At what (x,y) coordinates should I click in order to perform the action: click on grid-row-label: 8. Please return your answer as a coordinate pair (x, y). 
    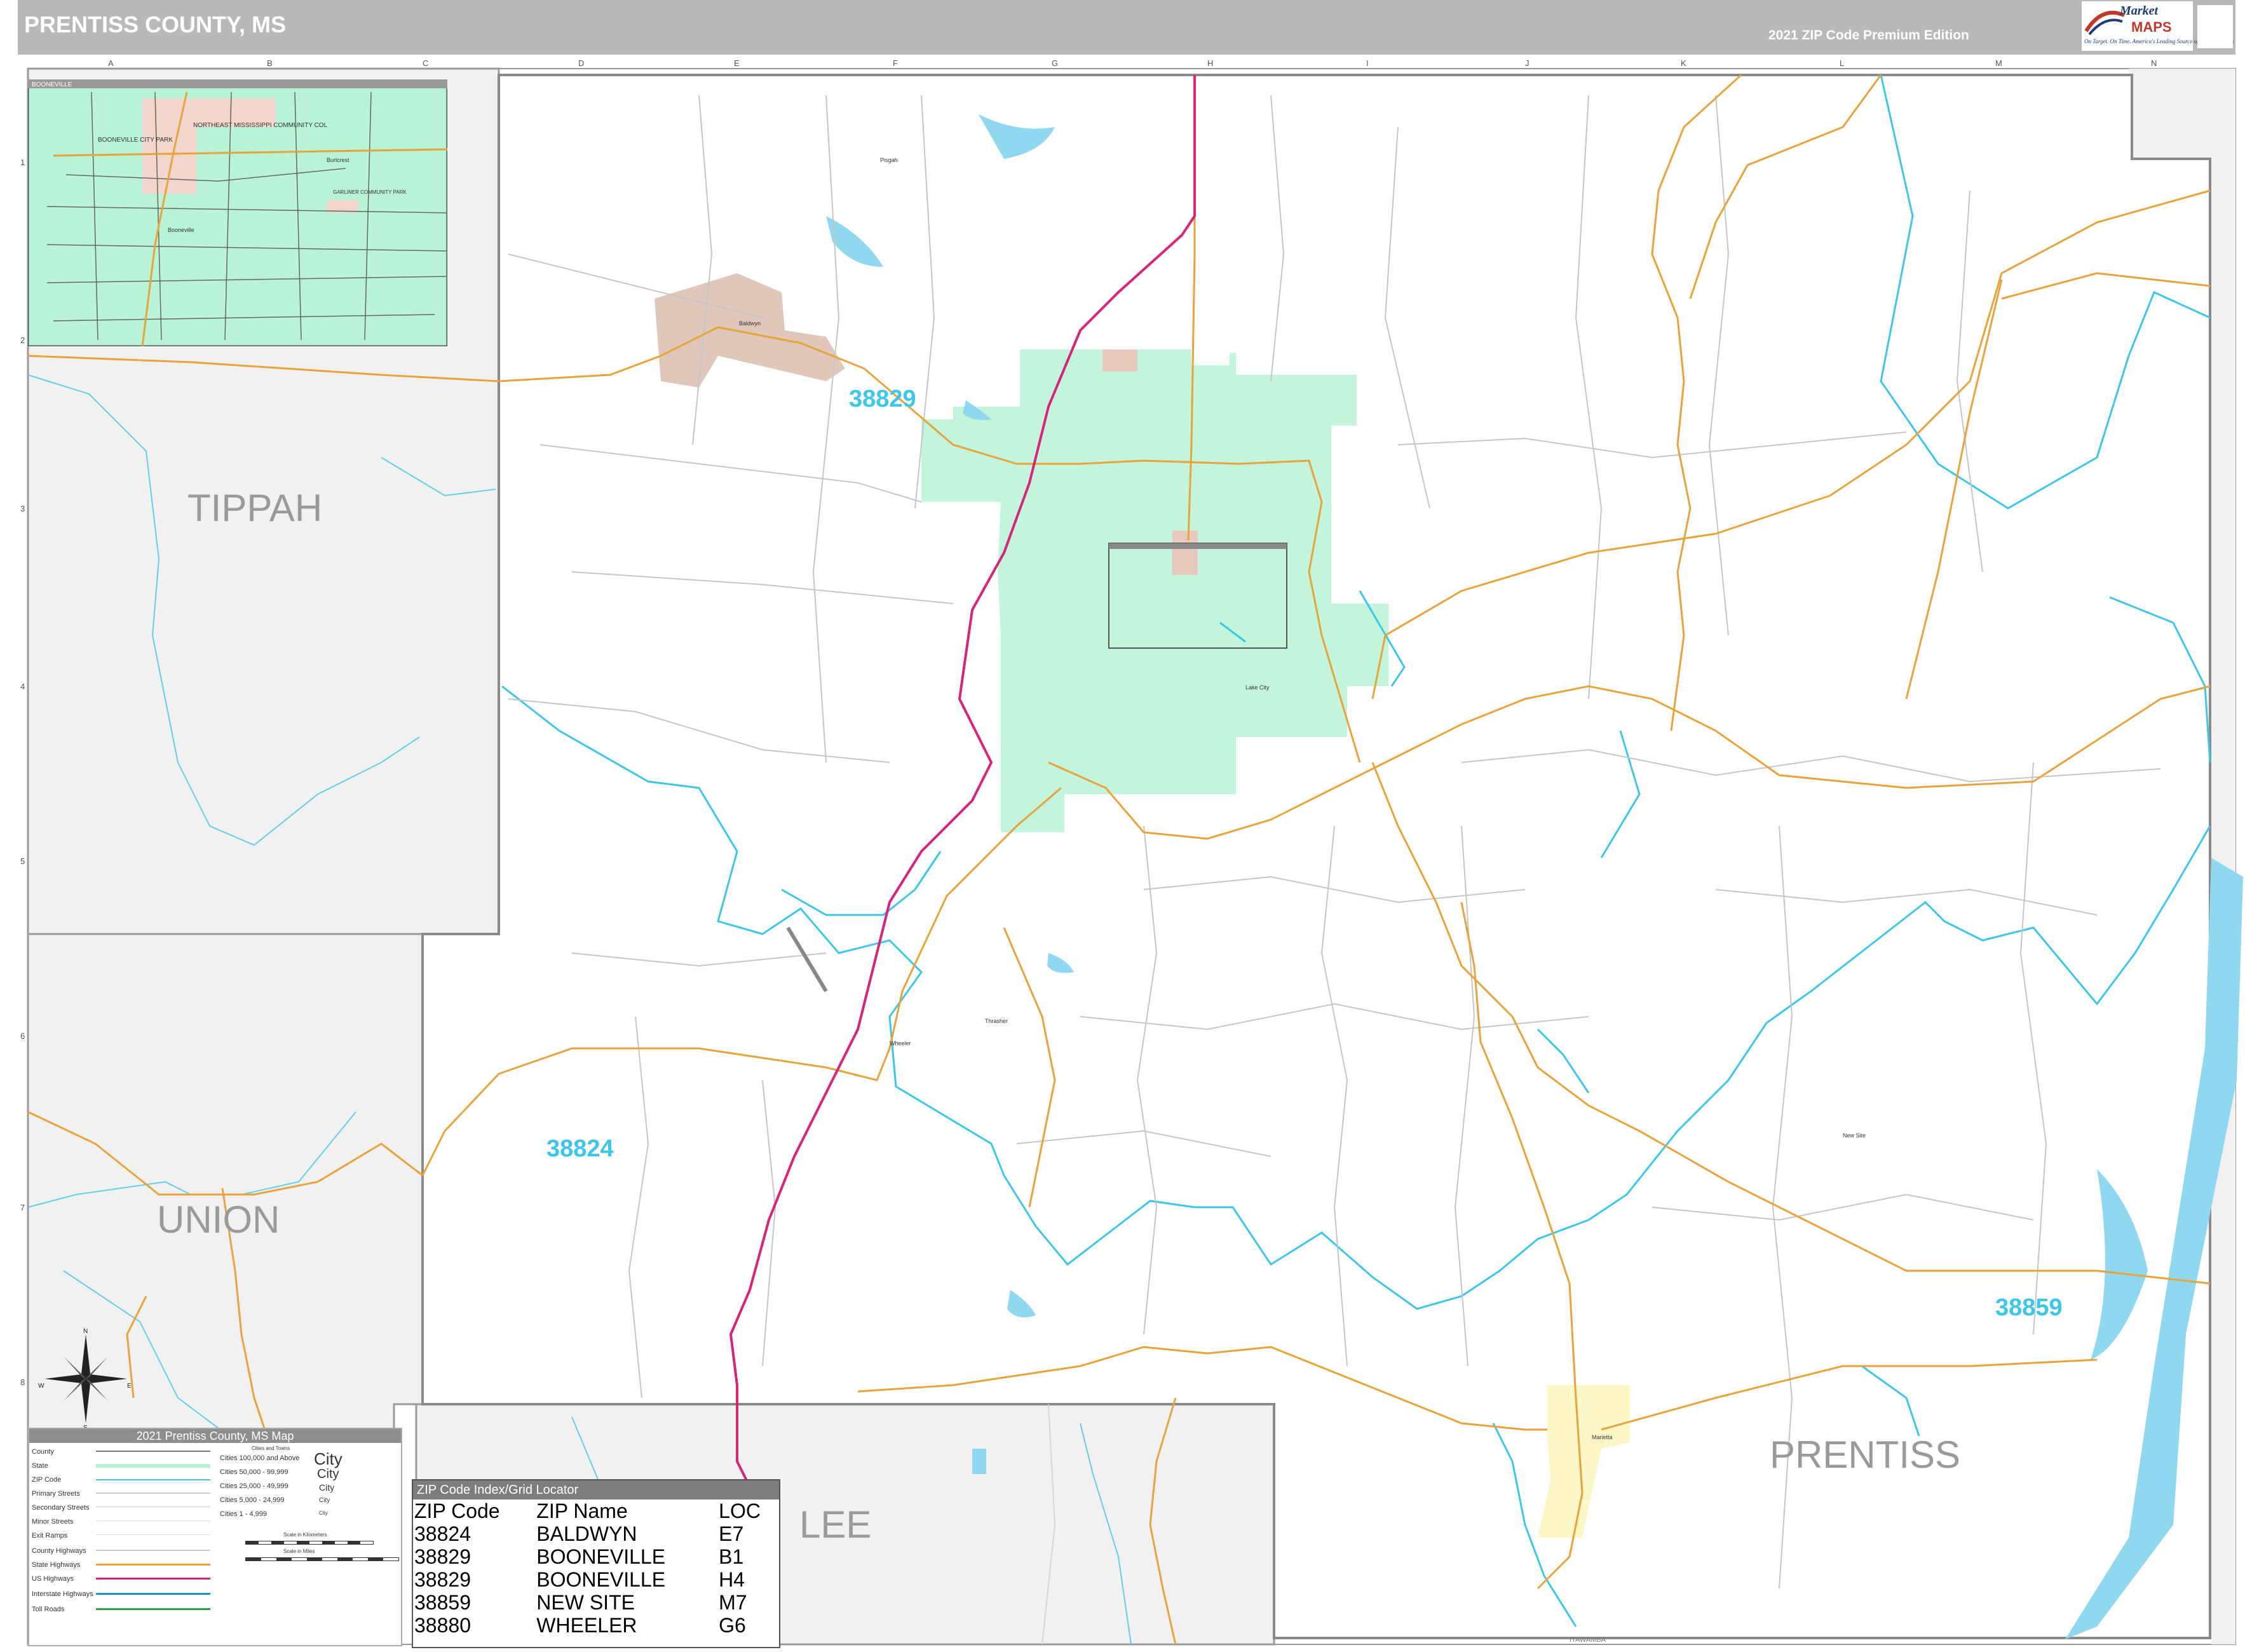
    Looking at the image, I should click on (22, 1383).